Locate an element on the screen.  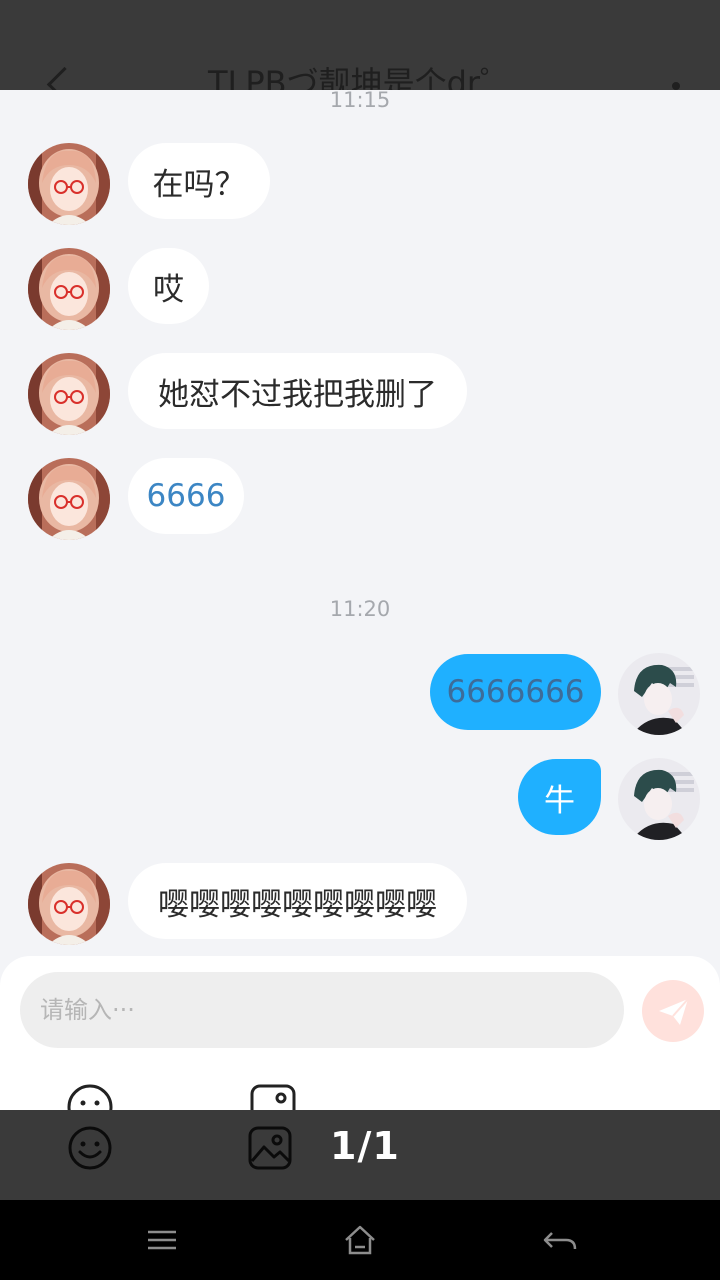
message-bubble-incoming: 哎 is located at coordinates (168, 286).